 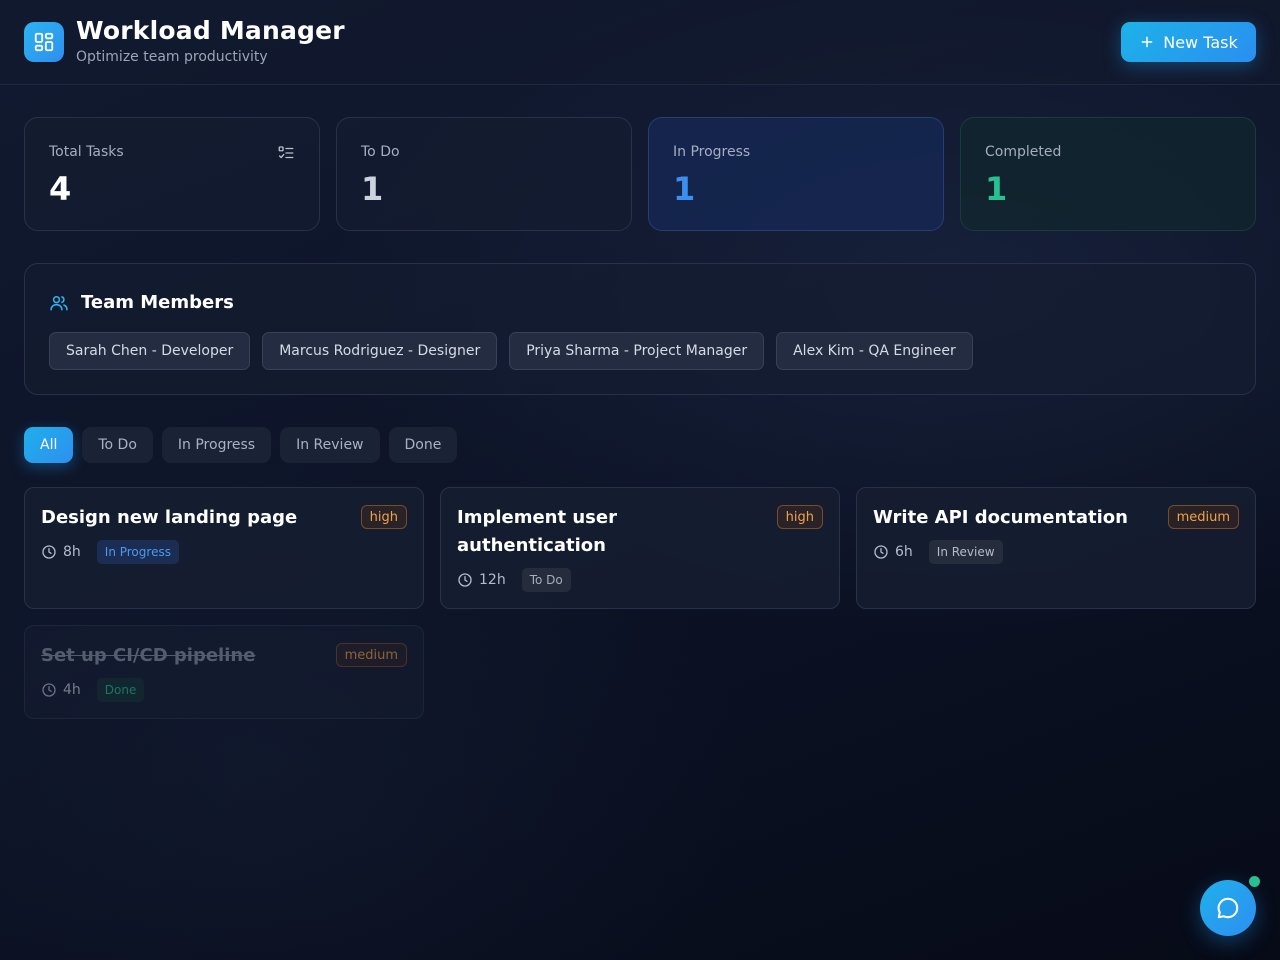 I want to click on checklist-icon, so click(x=286, y=152).